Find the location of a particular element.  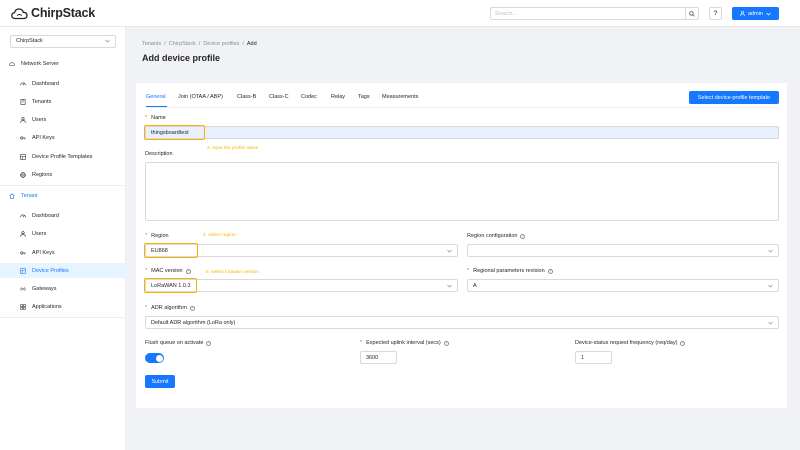

sidebar-item-device-profile-templates: Device Profile Templates is located at coordinates (63, 156).